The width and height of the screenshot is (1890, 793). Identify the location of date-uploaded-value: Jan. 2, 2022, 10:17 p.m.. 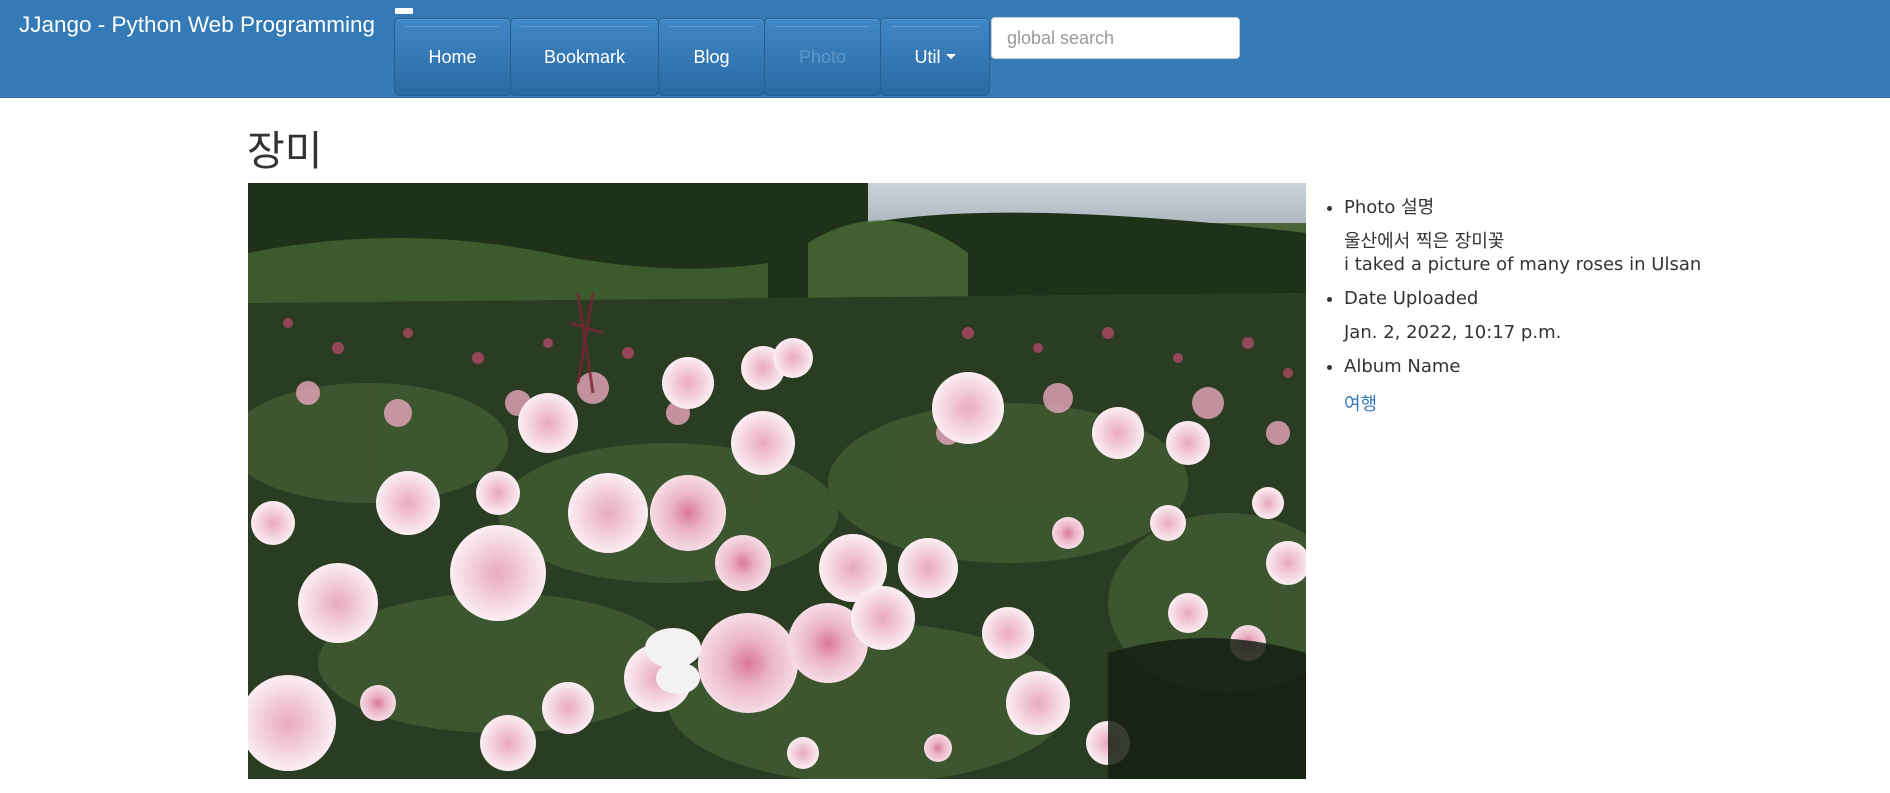
(1453, 332).